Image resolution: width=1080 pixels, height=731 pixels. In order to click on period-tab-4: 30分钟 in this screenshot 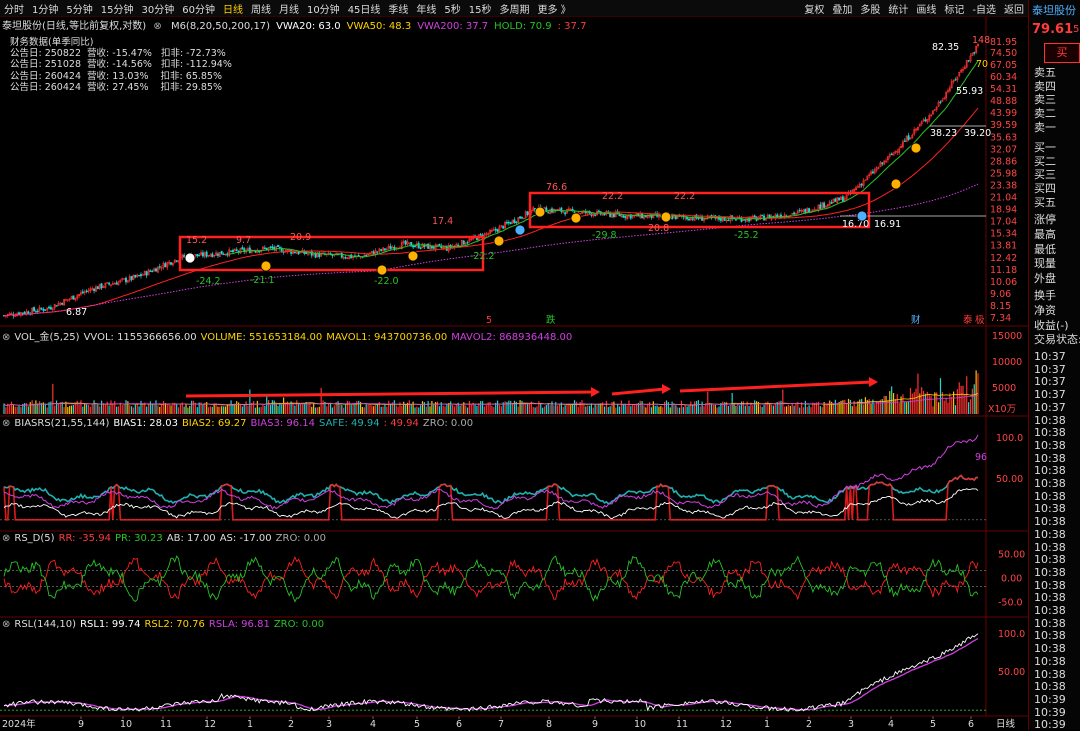, I will do `click(157, 8)`.